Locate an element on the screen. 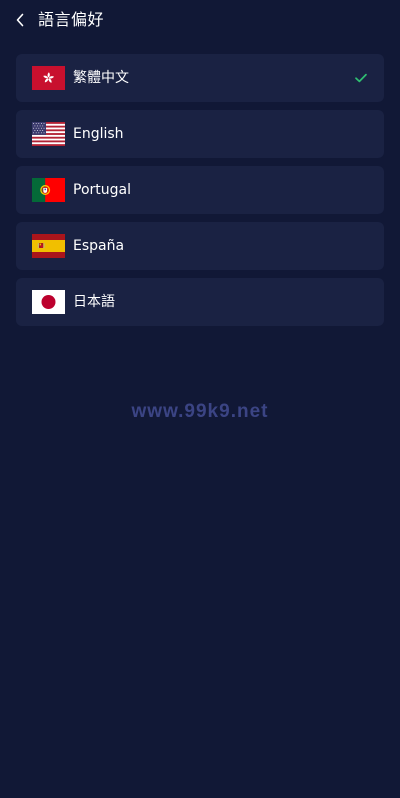 This screenshot has height=798, width=400. language-item-english: English is located at coordinates (200, 134).